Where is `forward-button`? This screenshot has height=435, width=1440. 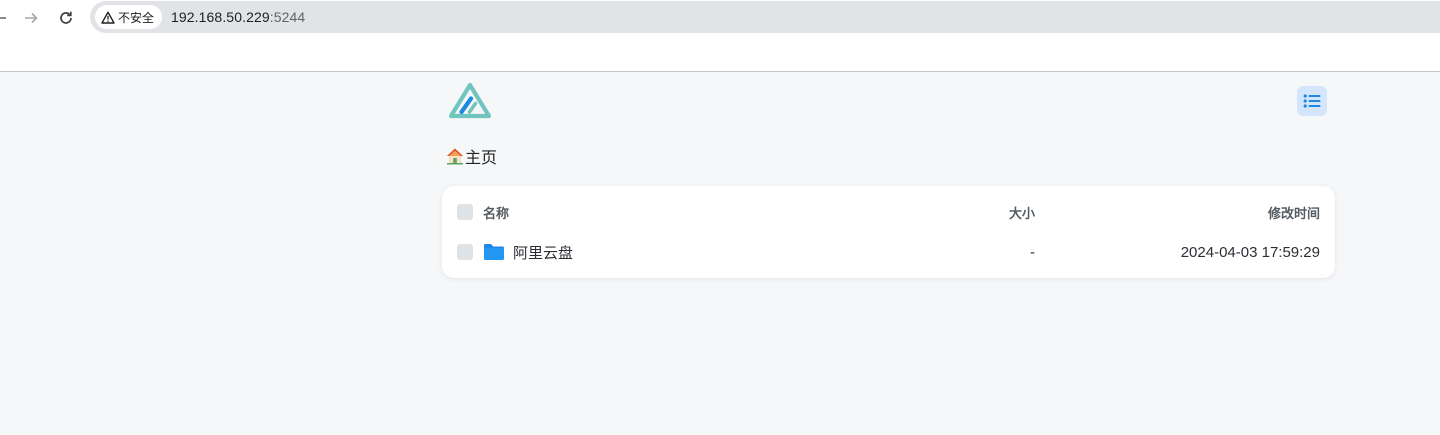
forward-button is located at coordinates (31, 18).